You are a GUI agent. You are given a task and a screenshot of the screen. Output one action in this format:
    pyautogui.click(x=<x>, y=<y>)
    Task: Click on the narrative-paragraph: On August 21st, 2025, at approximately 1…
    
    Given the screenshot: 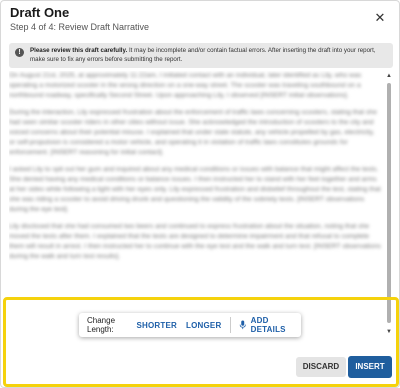 What is the action you would take?
    pyautogui.click(x=185, y=85)
    